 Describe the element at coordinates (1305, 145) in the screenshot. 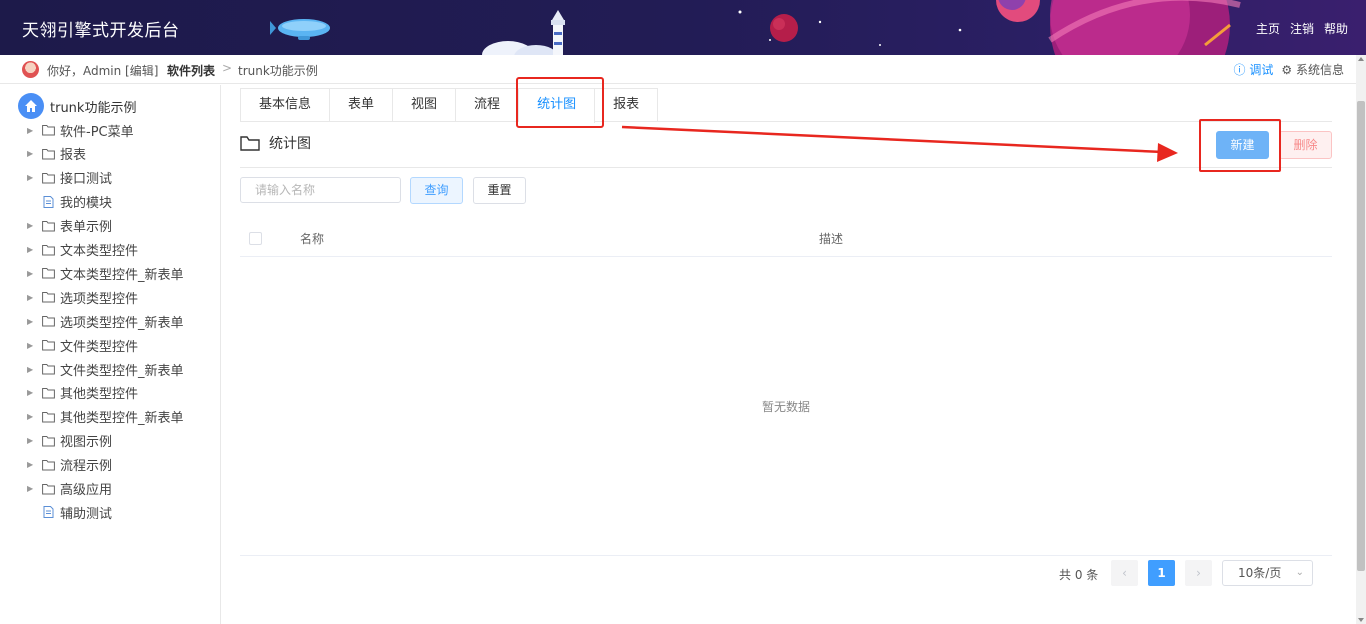

I see `delete-button: 删除` at that location.